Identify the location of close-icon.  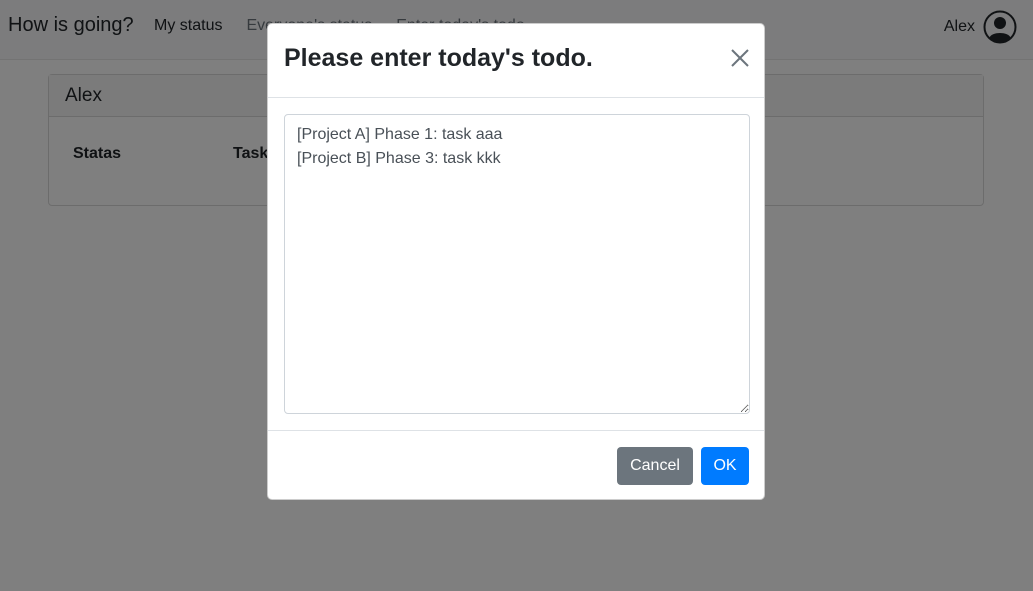
(740, 58).